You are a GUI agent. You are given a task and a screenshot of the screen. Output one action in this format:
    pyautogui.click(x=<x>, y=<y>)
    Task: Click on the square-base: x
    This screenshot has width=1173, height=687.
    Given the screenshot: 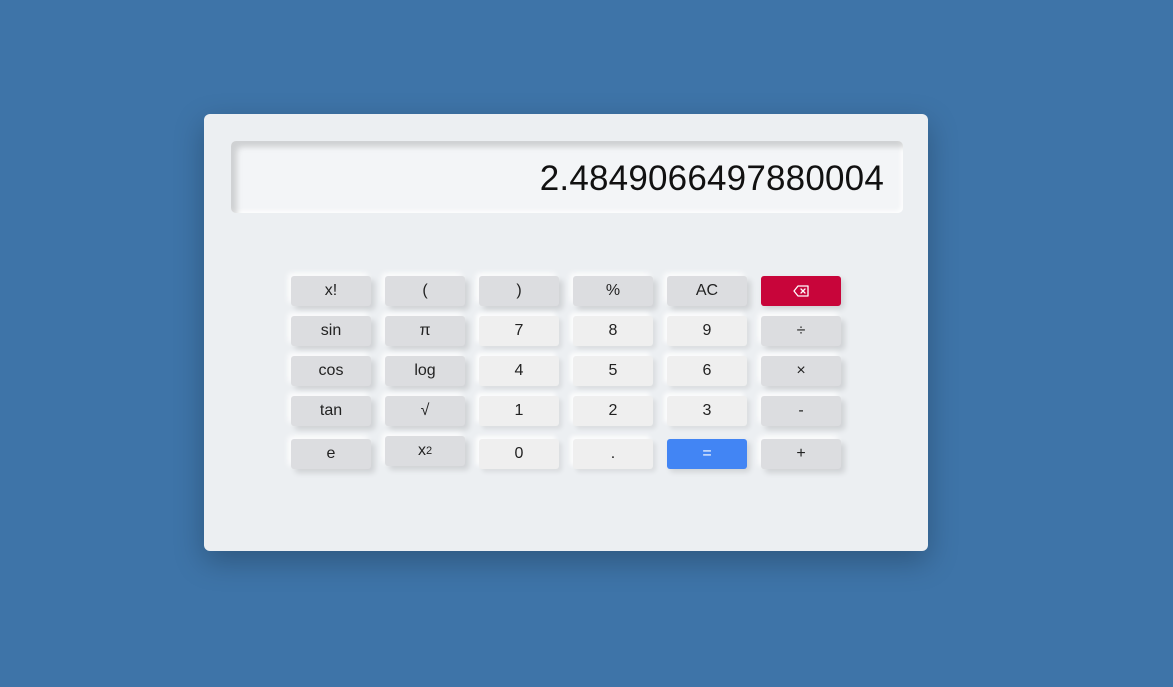 What is the action you would take?
    pyautogui.click(x=421, y=450)
    